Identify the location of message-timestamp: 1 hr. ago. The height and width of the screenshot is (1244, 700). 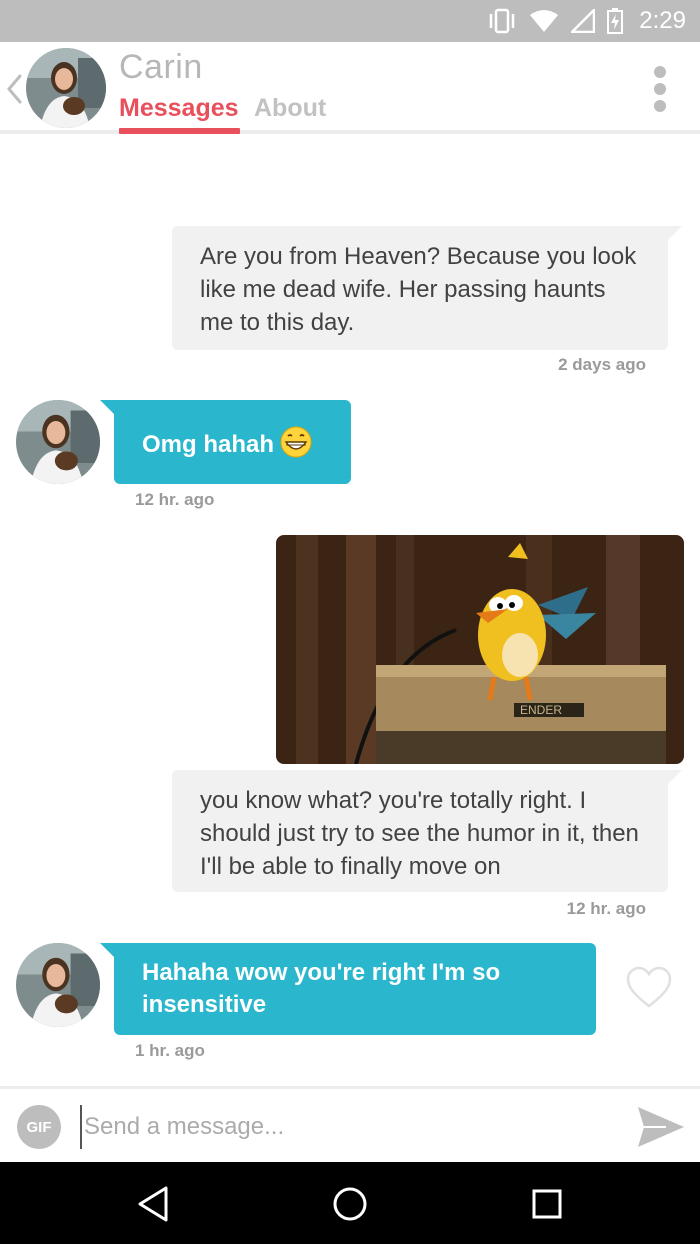
(170, 1050).